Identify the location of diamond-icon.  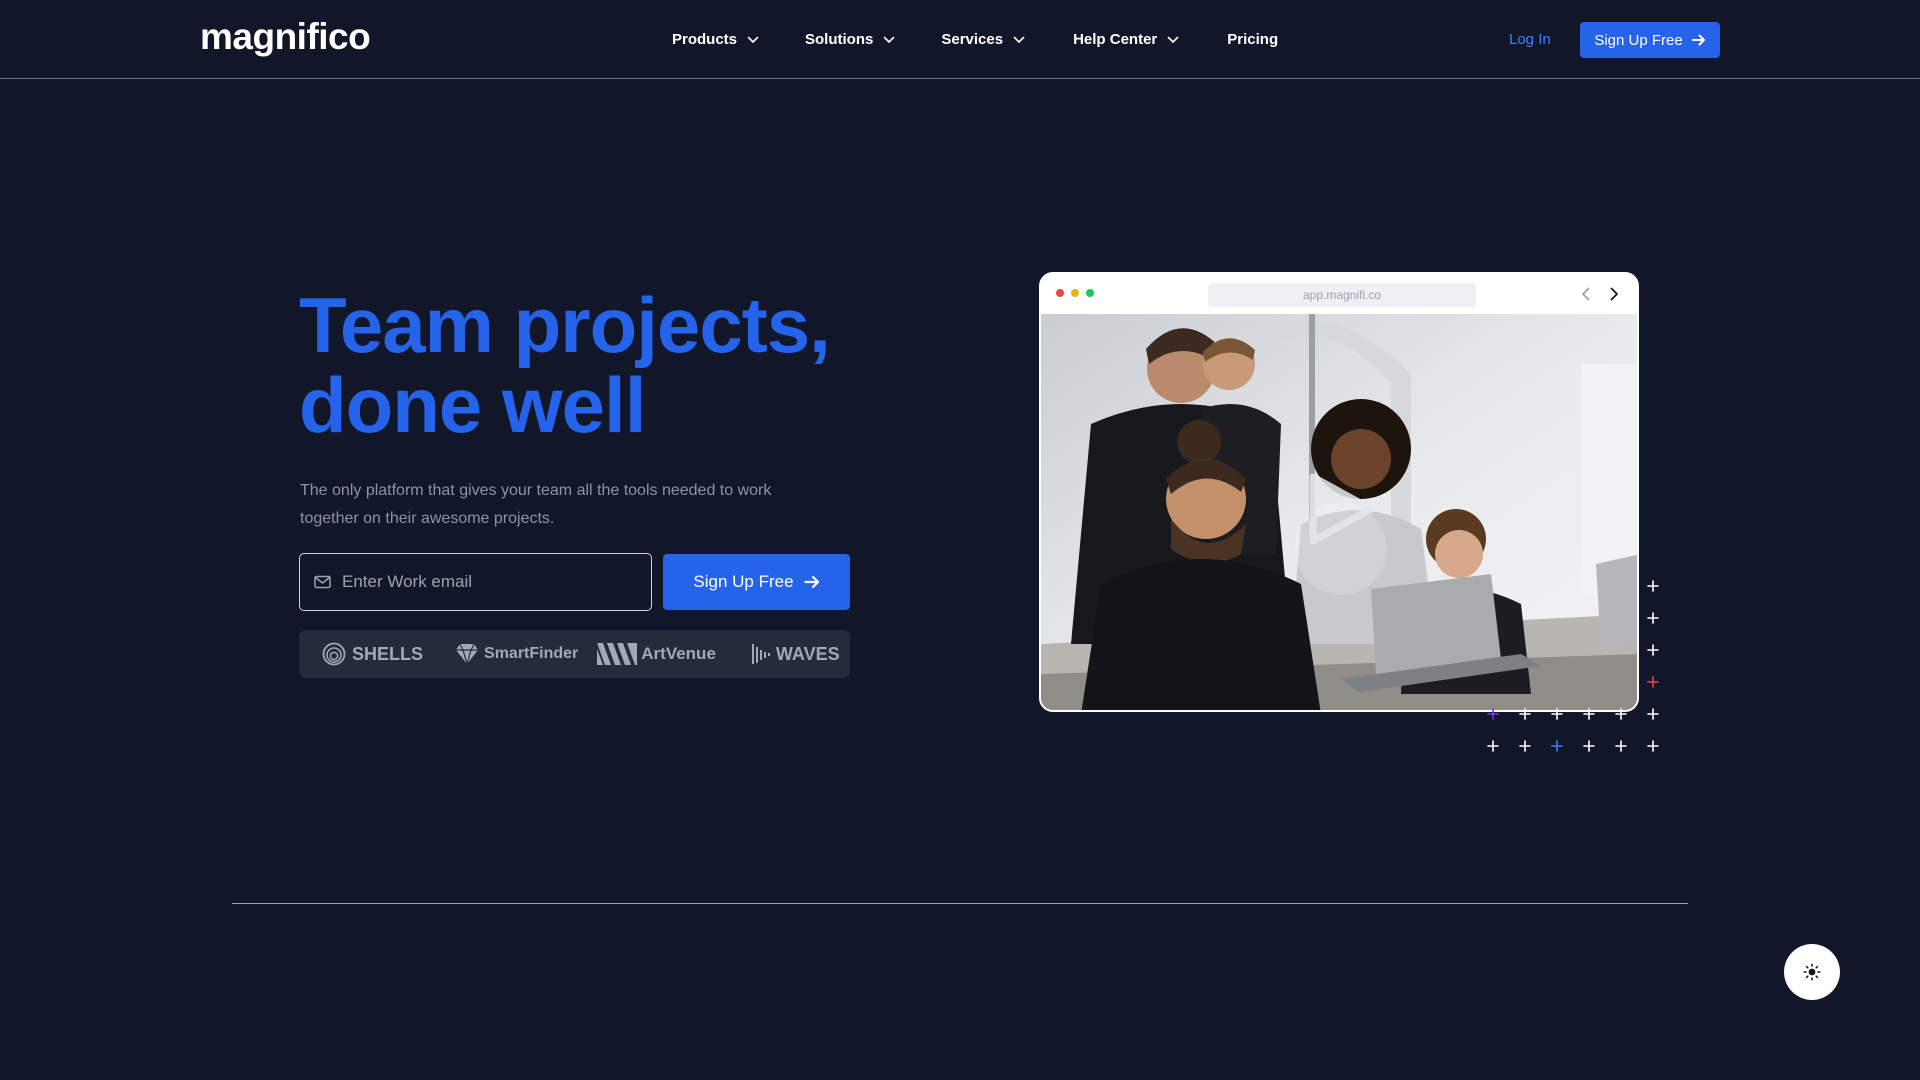
(467, 654).